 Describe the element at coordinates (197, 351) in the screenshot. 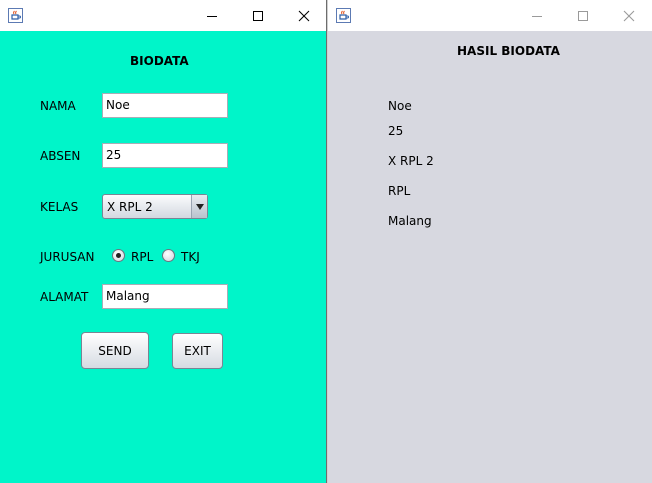

I see `exit-button: EXIT` at that location.